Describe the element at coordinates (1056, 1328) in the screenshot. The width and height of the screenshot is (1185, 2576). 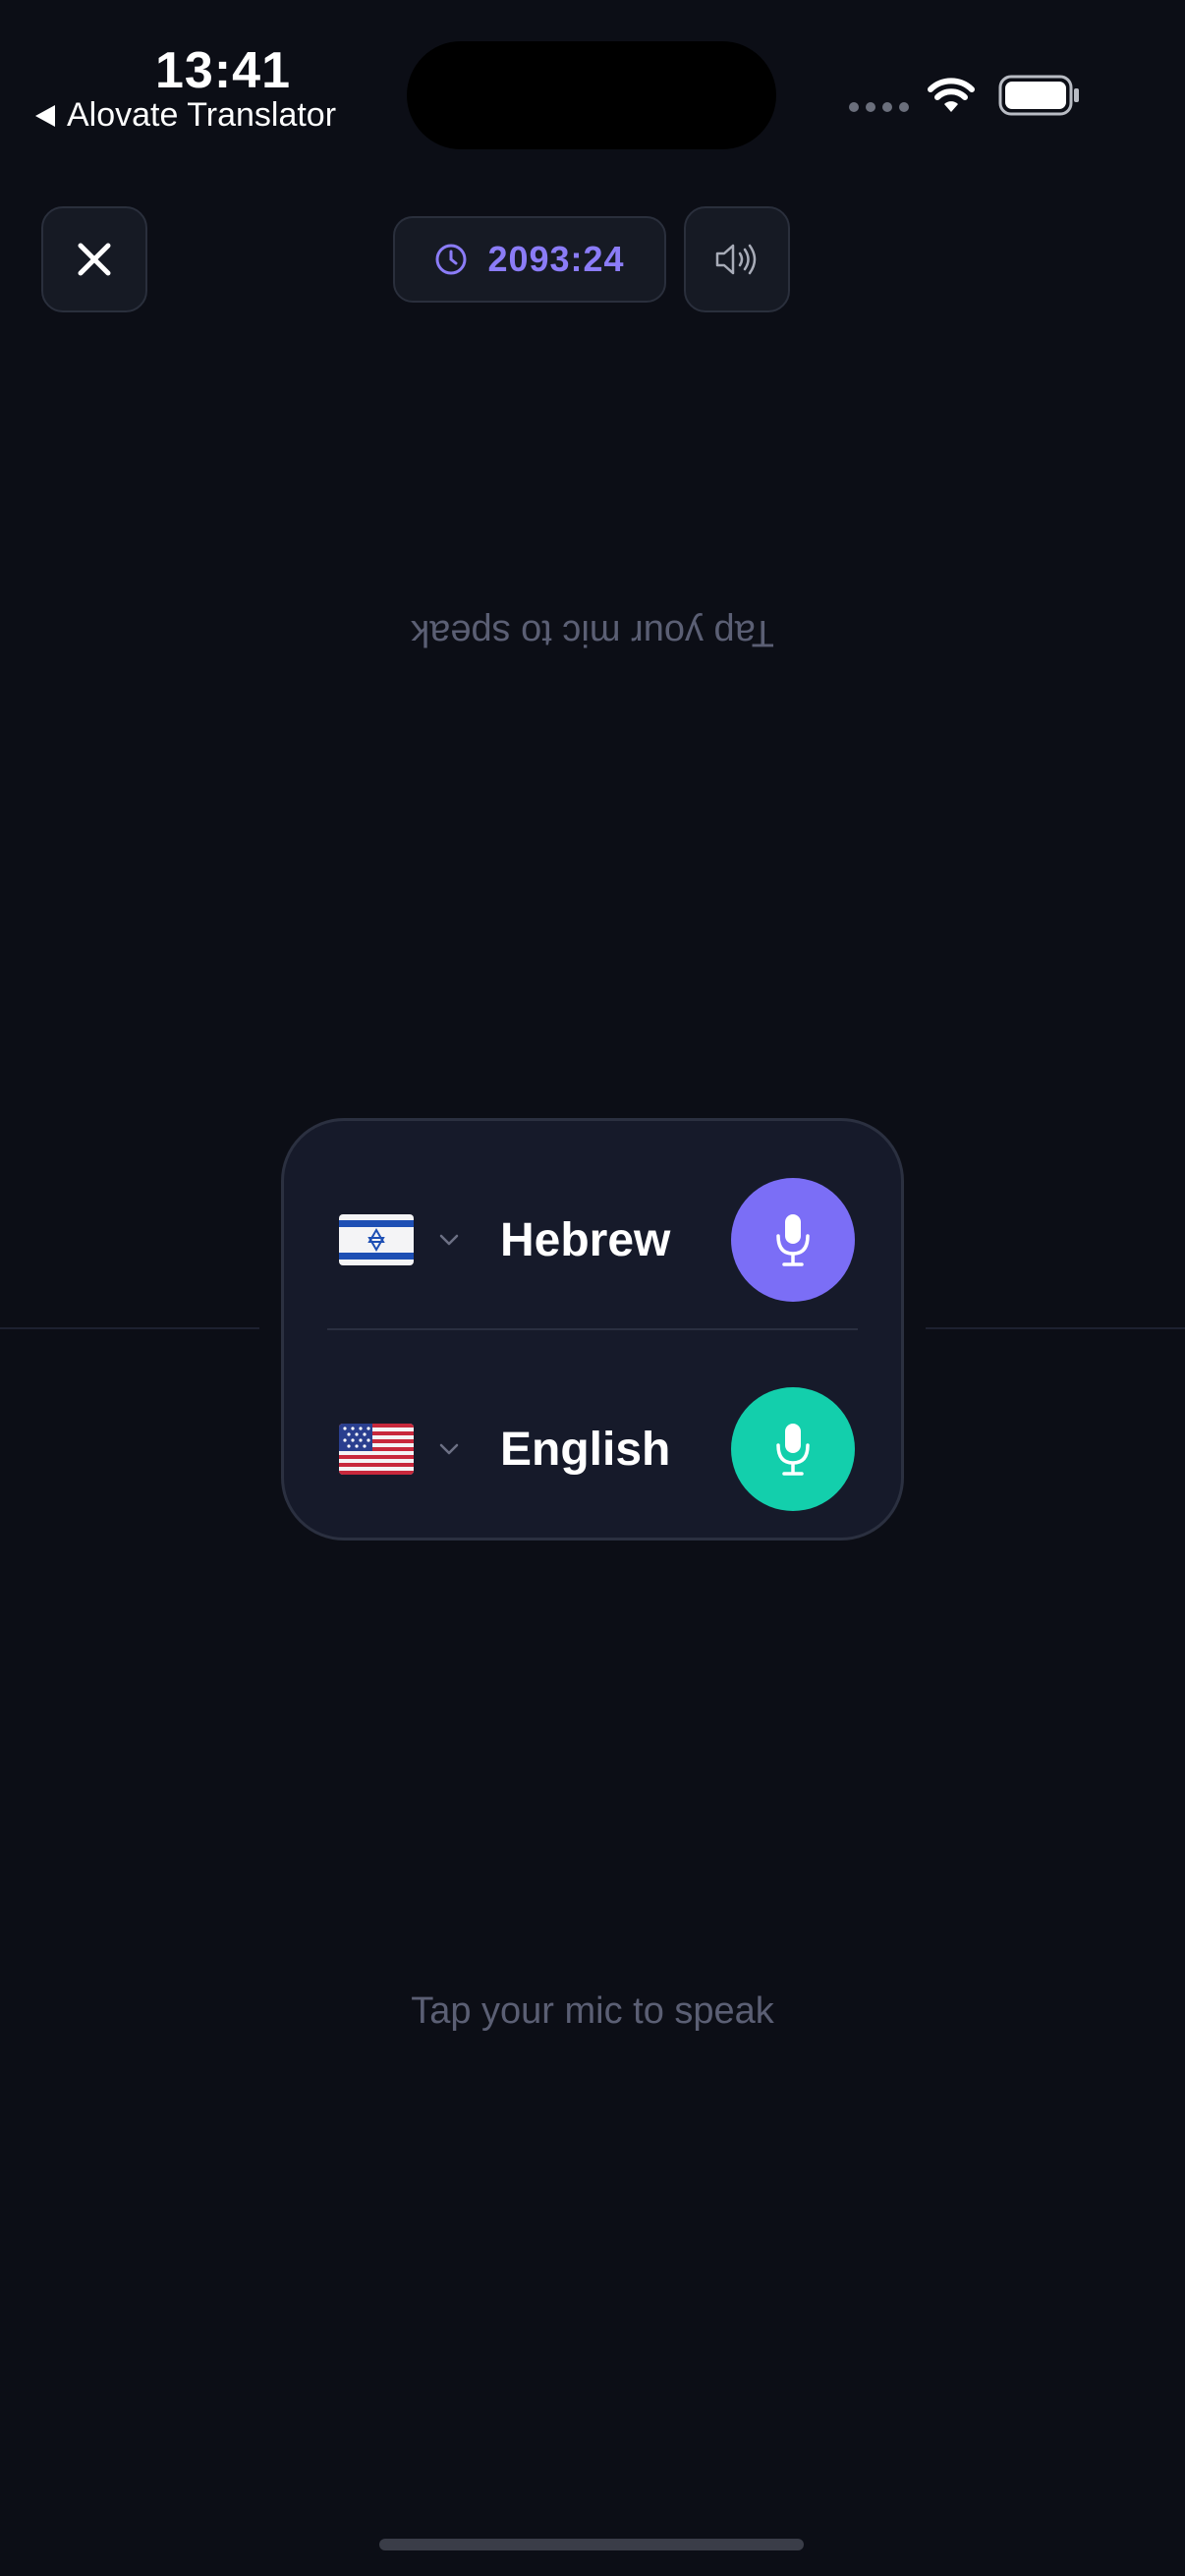
I see `screen-divider-right` at that location.